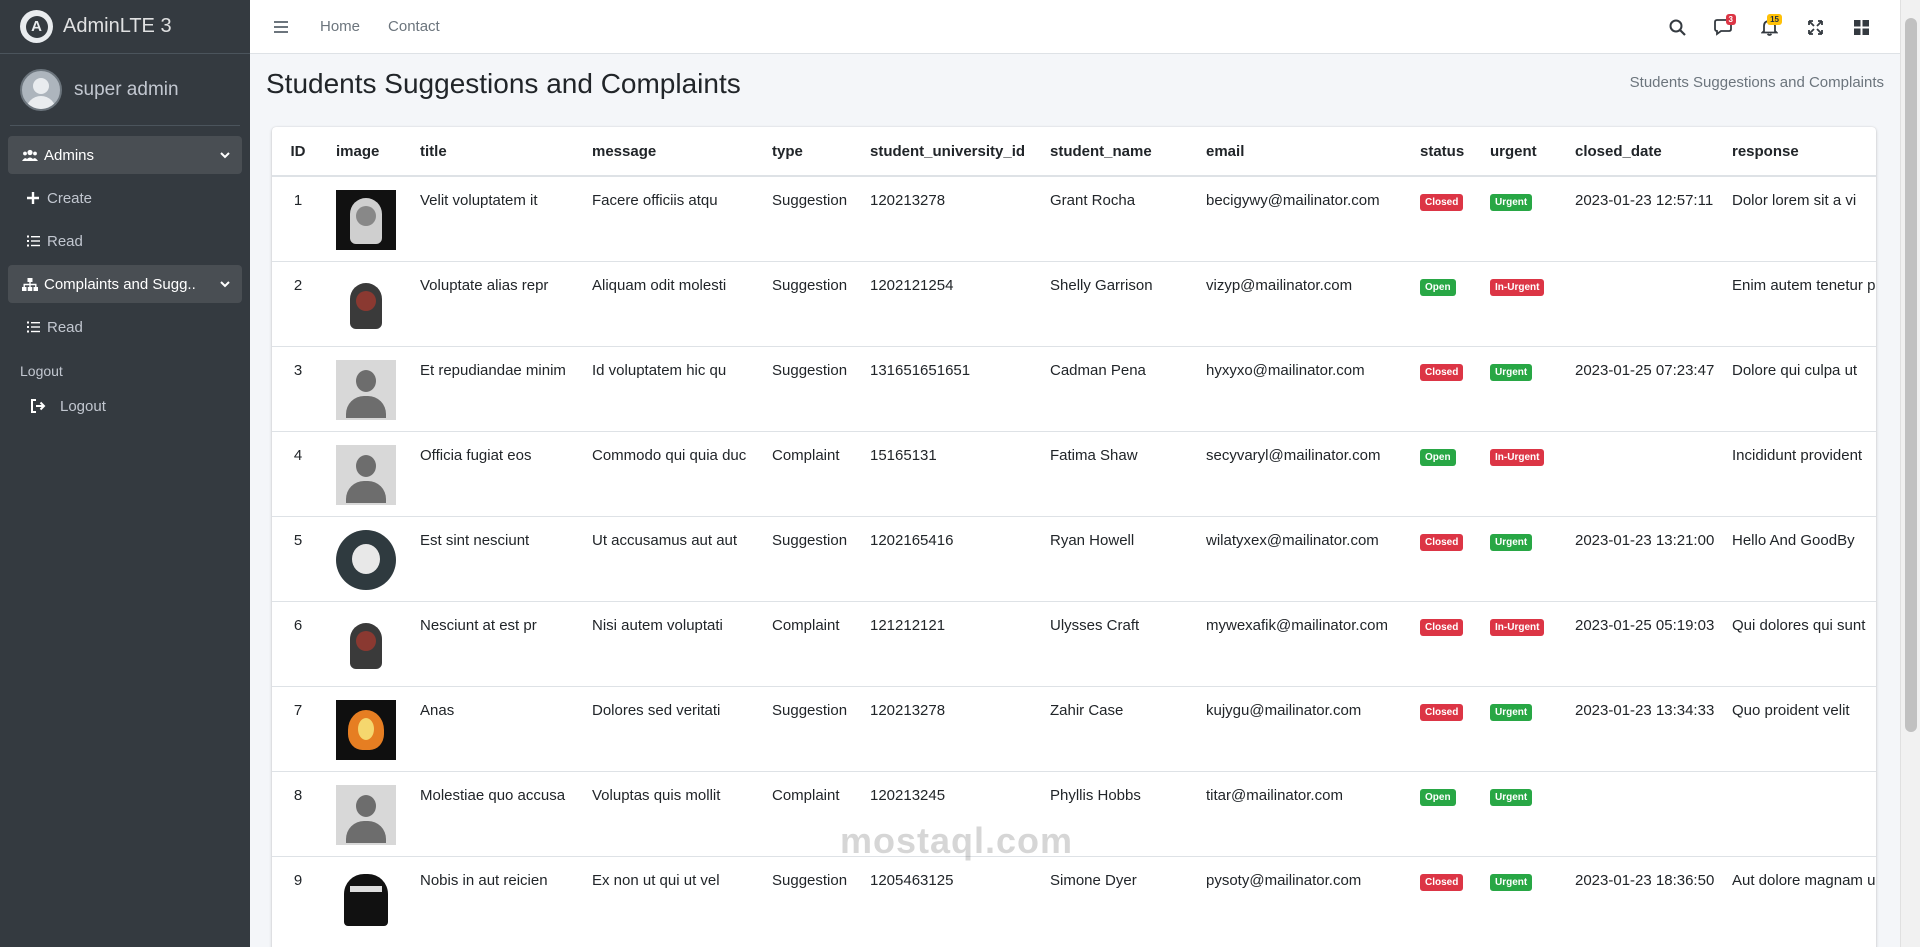  What do you see at coordinates (1301, 152) in the screenshot?
I see `col-email: email` at bounding box center [1301, 152].